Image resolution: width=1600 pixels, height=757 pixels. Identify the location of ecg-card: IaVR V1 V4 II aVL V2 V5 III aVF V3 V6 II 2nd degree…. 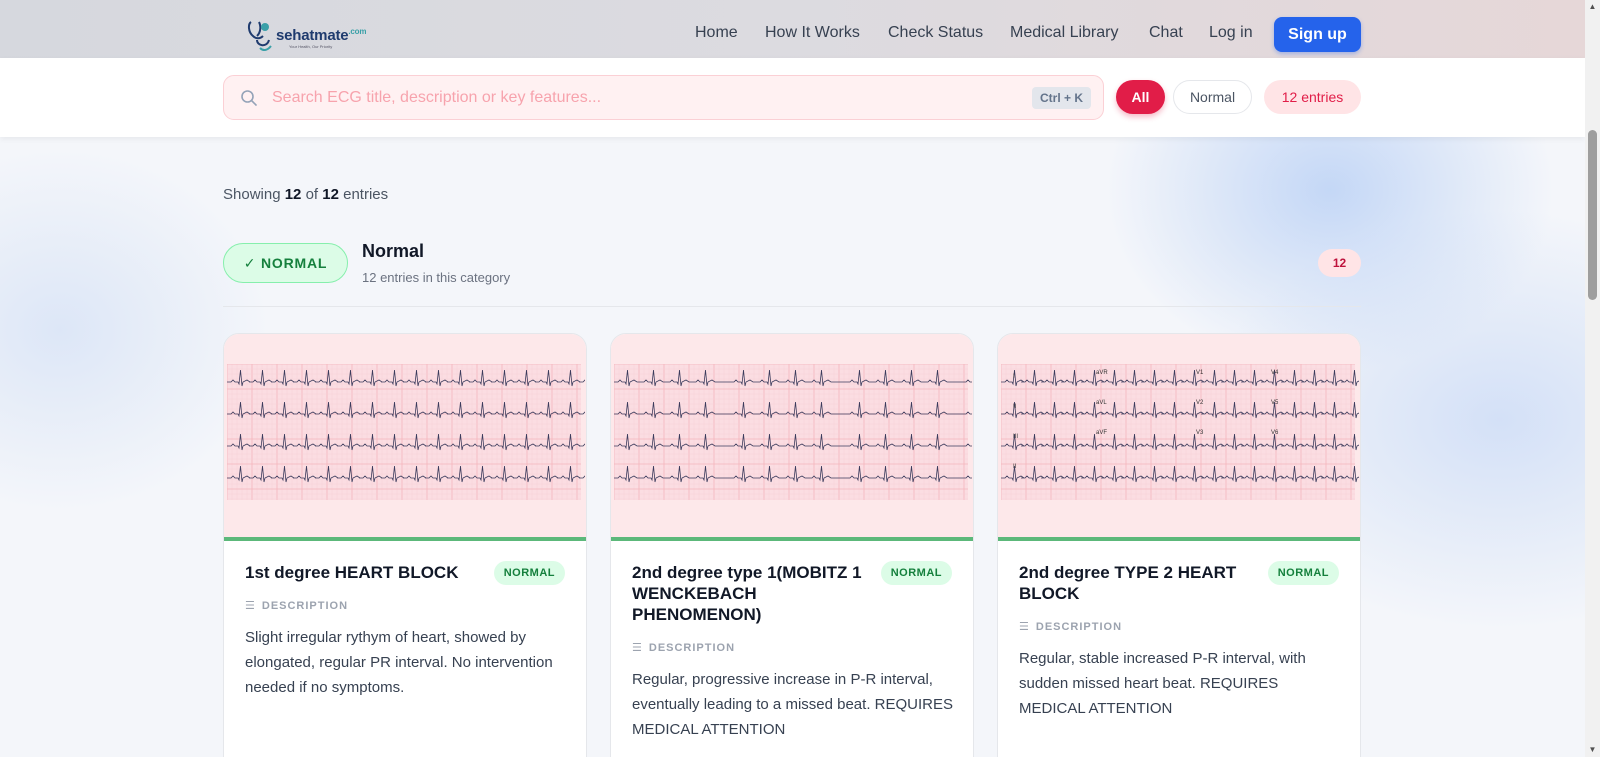
(1179, 545).